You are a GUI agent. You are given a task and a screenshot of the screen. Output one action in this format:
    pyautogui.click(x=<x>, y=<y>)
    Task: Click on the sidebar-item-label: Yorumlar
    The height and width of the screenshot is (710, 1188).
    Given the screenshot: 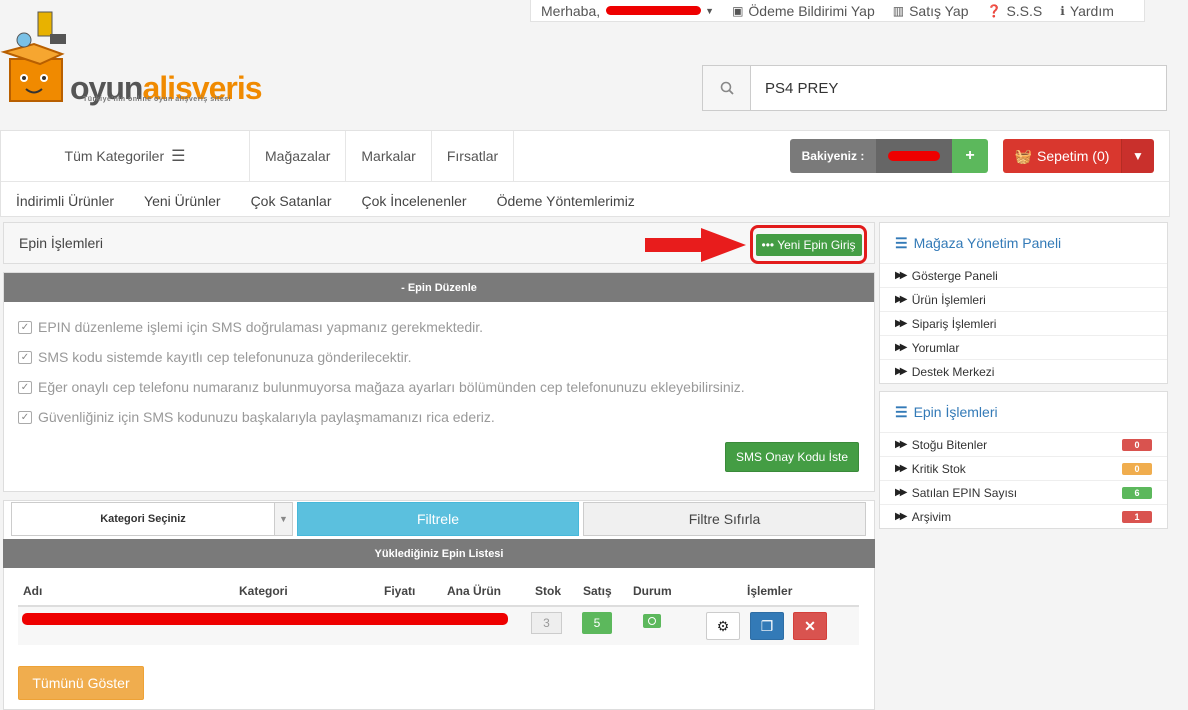 What is the action you would take?
    pyautogui.click(x=935, y=347)
    